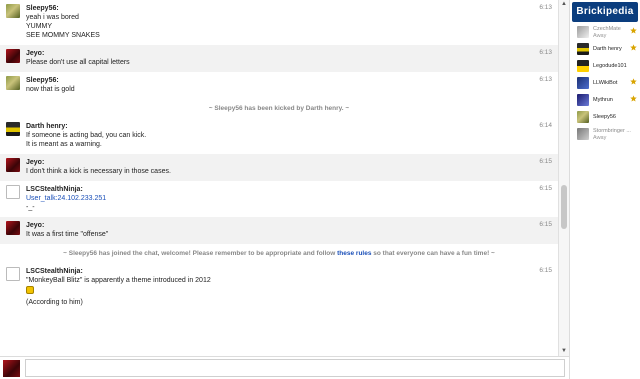  I want to click on sidebar-user-item: Darth henry, so click(605, 49).